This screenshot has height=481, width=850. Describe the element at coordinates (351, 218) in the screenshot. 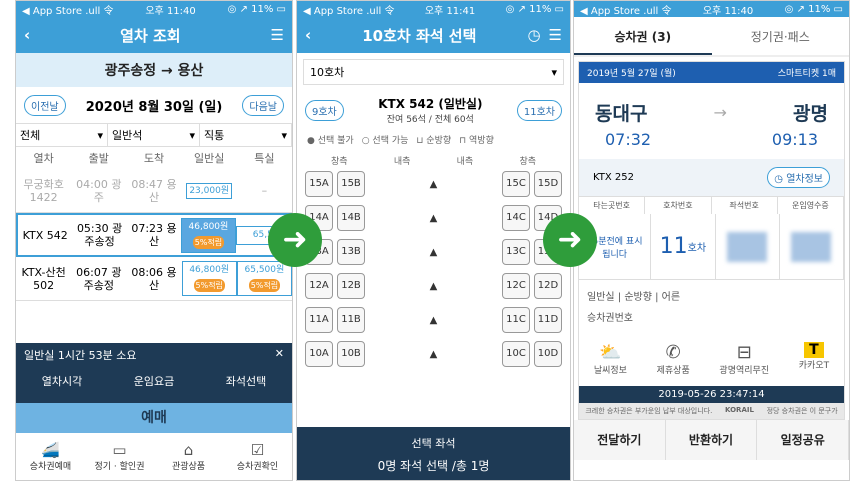

I see `seat: 14B` at that location.